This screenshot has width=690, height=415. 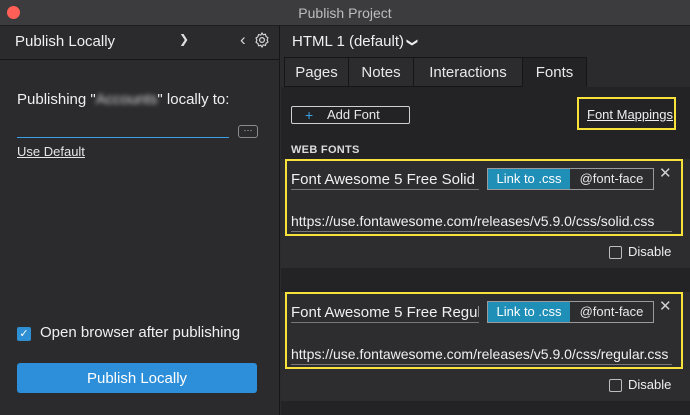 I want to click on publishing-prefix: Publishing ", so click(x=56, y=99).